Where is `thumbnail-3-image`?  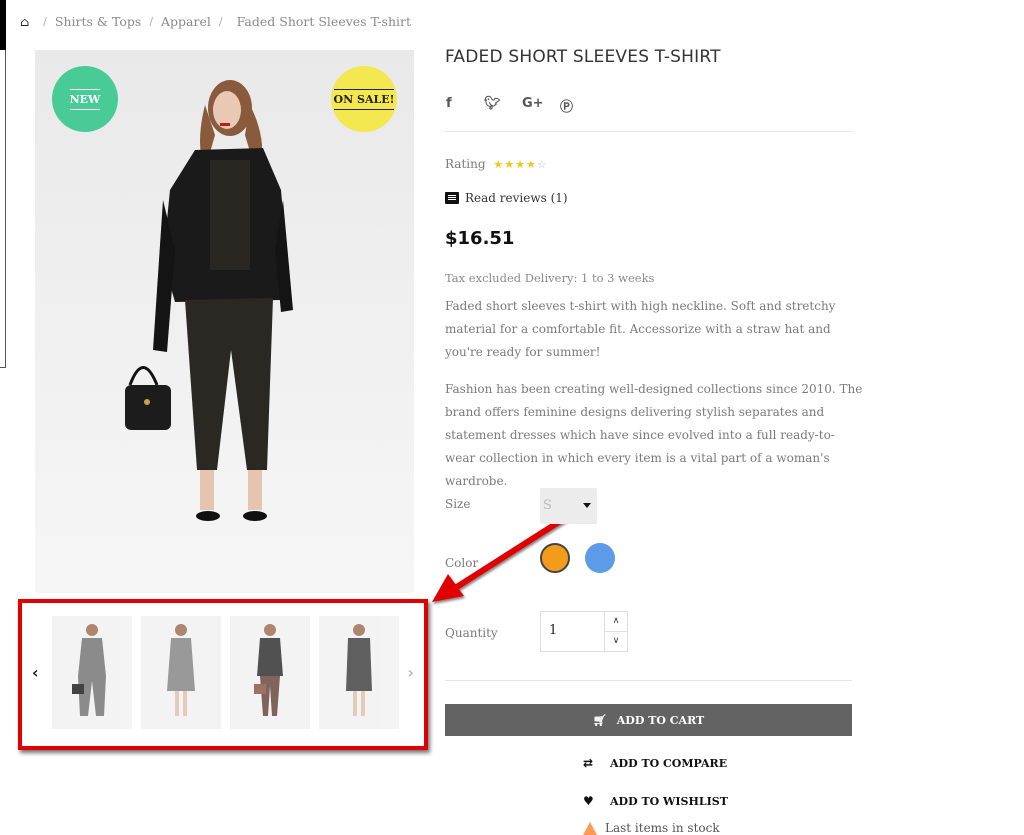
thumbnail-3-image is located at coordinates (268, 670).